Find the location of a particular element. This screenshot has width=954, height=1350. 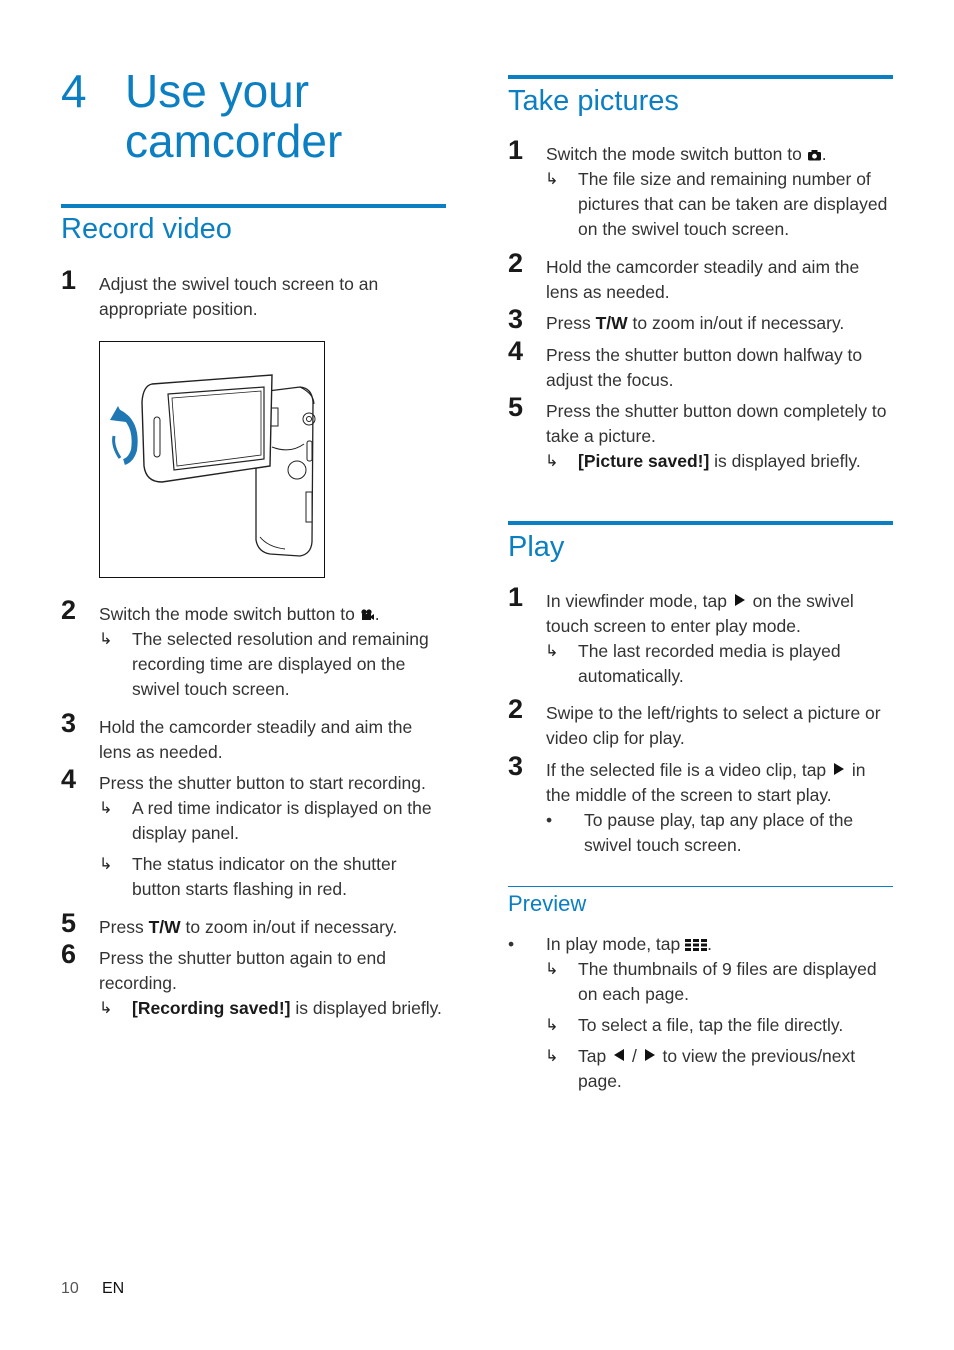

step-number: 6 is located at coordinates (69, 954).